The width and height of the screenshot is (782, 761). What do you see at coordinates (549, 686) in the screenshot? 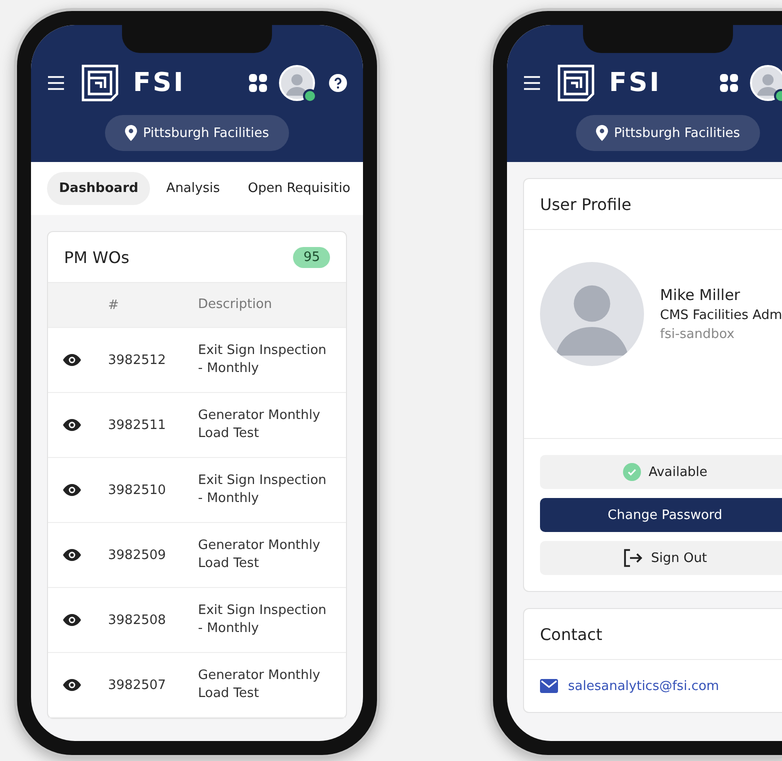
I see `mail-icon` at bounding box center [549, 686].